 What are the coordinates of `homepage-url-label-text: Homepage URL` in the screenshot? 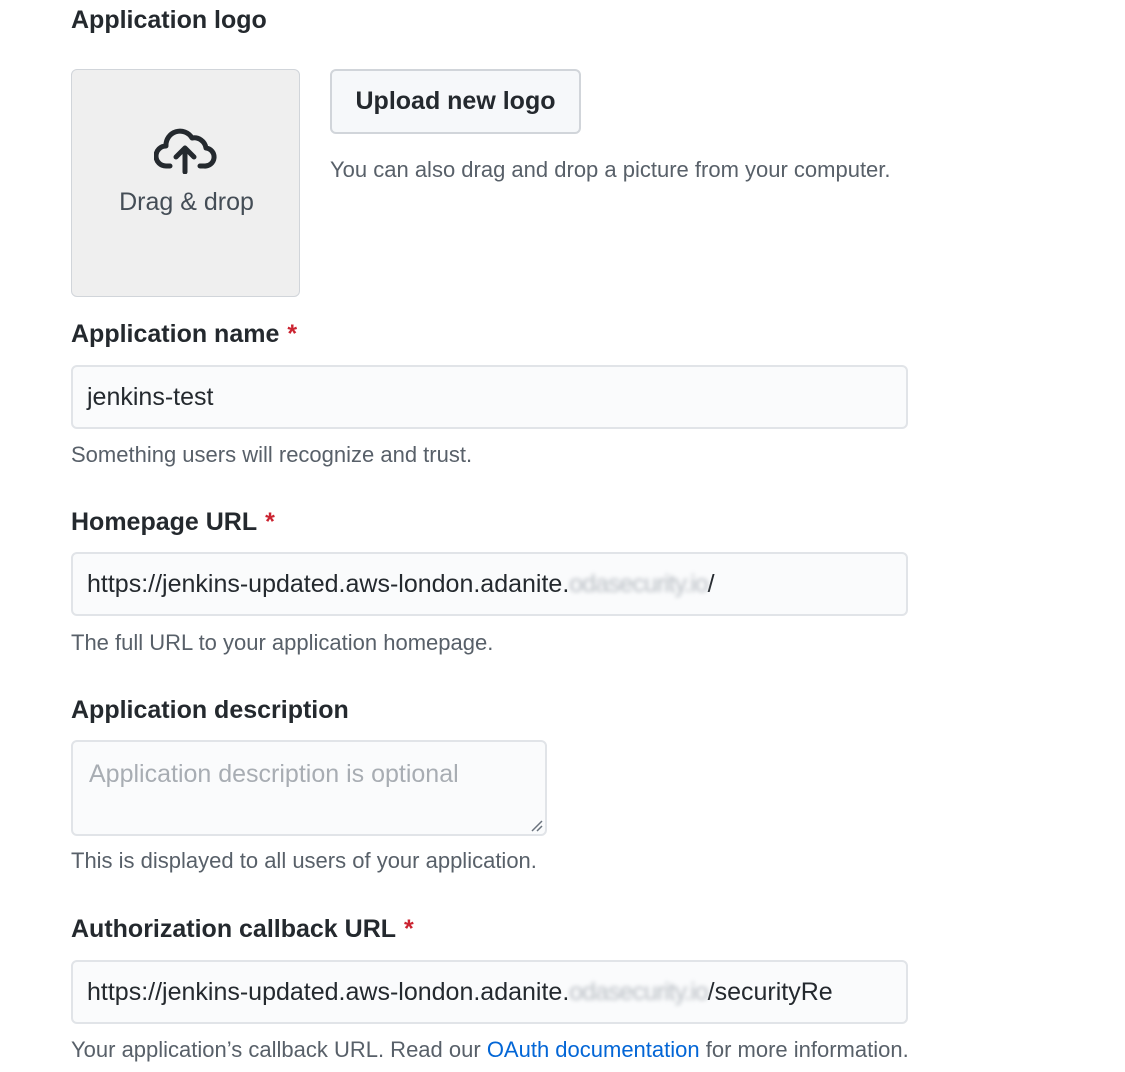 It's located at (164, 522).